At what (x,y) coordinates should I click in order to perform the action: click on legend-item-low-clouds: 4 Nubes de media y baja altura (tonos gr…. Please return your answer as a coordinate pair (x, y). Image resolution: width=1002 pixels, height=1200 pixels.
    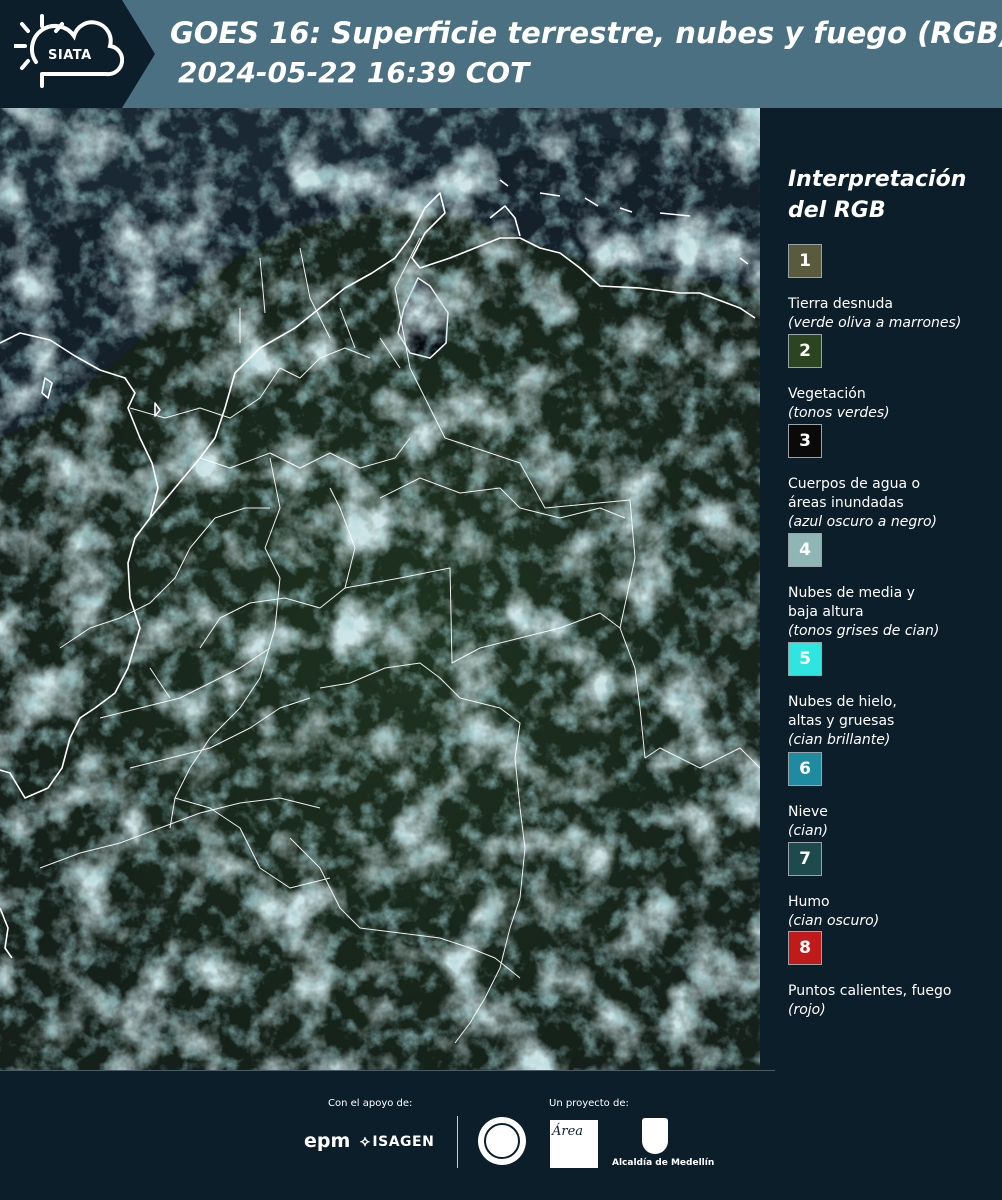
    Looking at the image, I should click on (893, 587).